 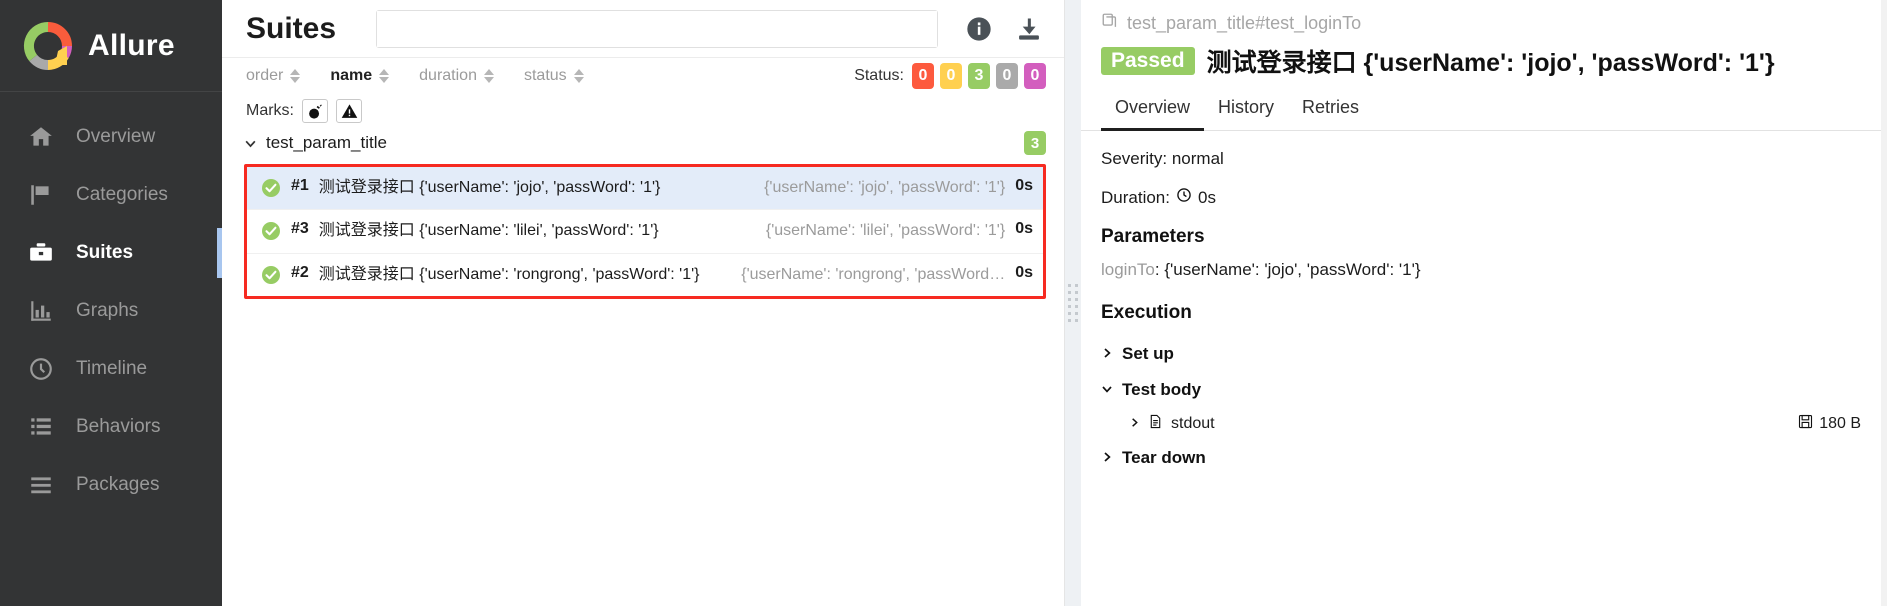 I want to click on execution-test-body: Test body, so click(x=1481, y=390).